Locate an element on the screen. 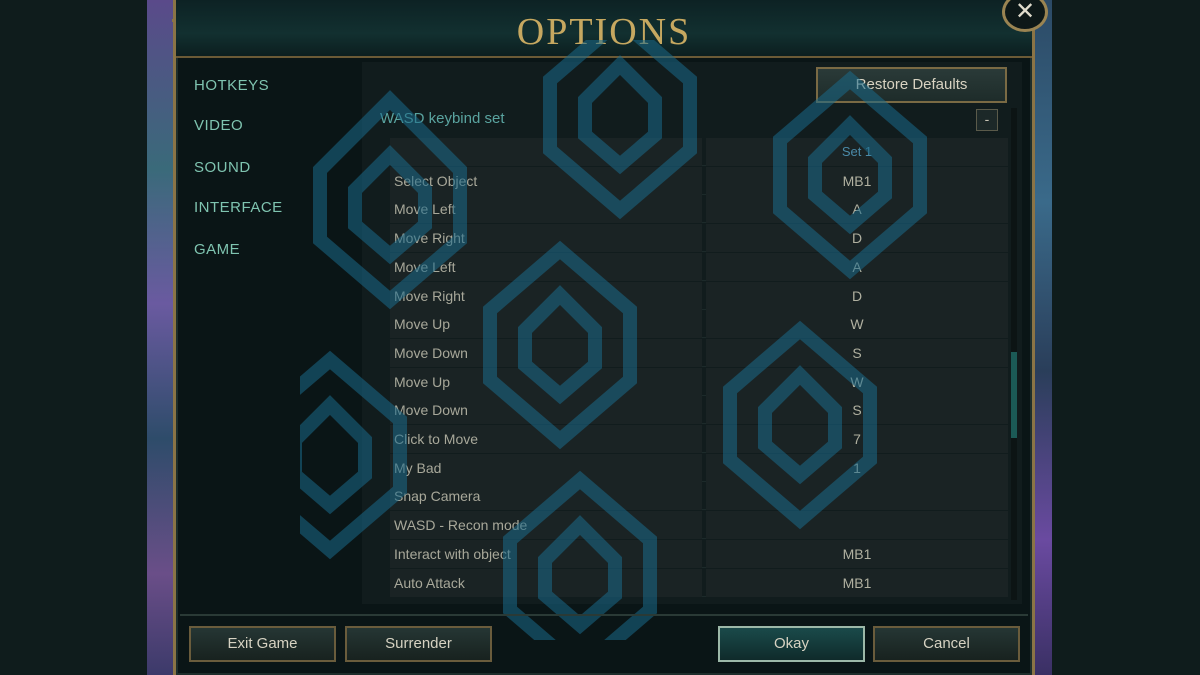 The image size is (1200, 675). table-header-row: Set 1 is located at coordinates (699, 152).